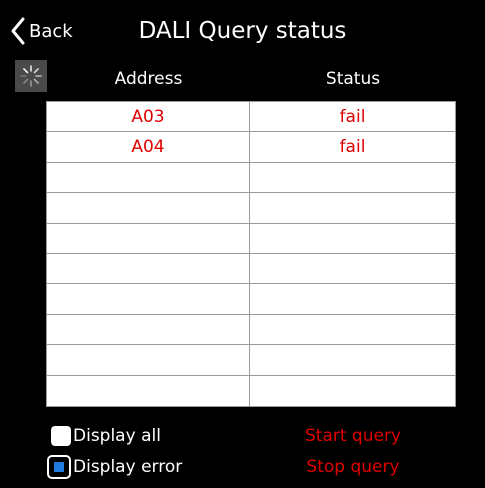 The width and height of the screenshot is (485, 488). I want to click on display-error-option: Display error, so click(114, 467).